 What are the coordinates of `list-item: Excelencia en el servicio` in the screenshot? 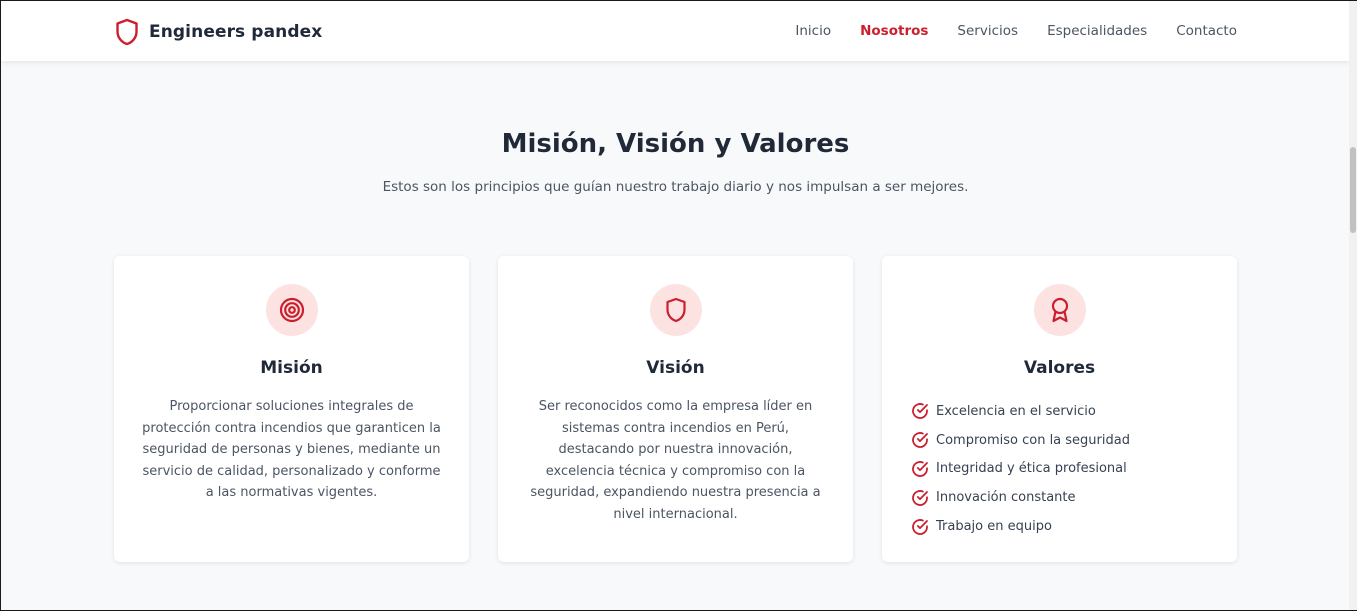 It's located at (1020, 411).